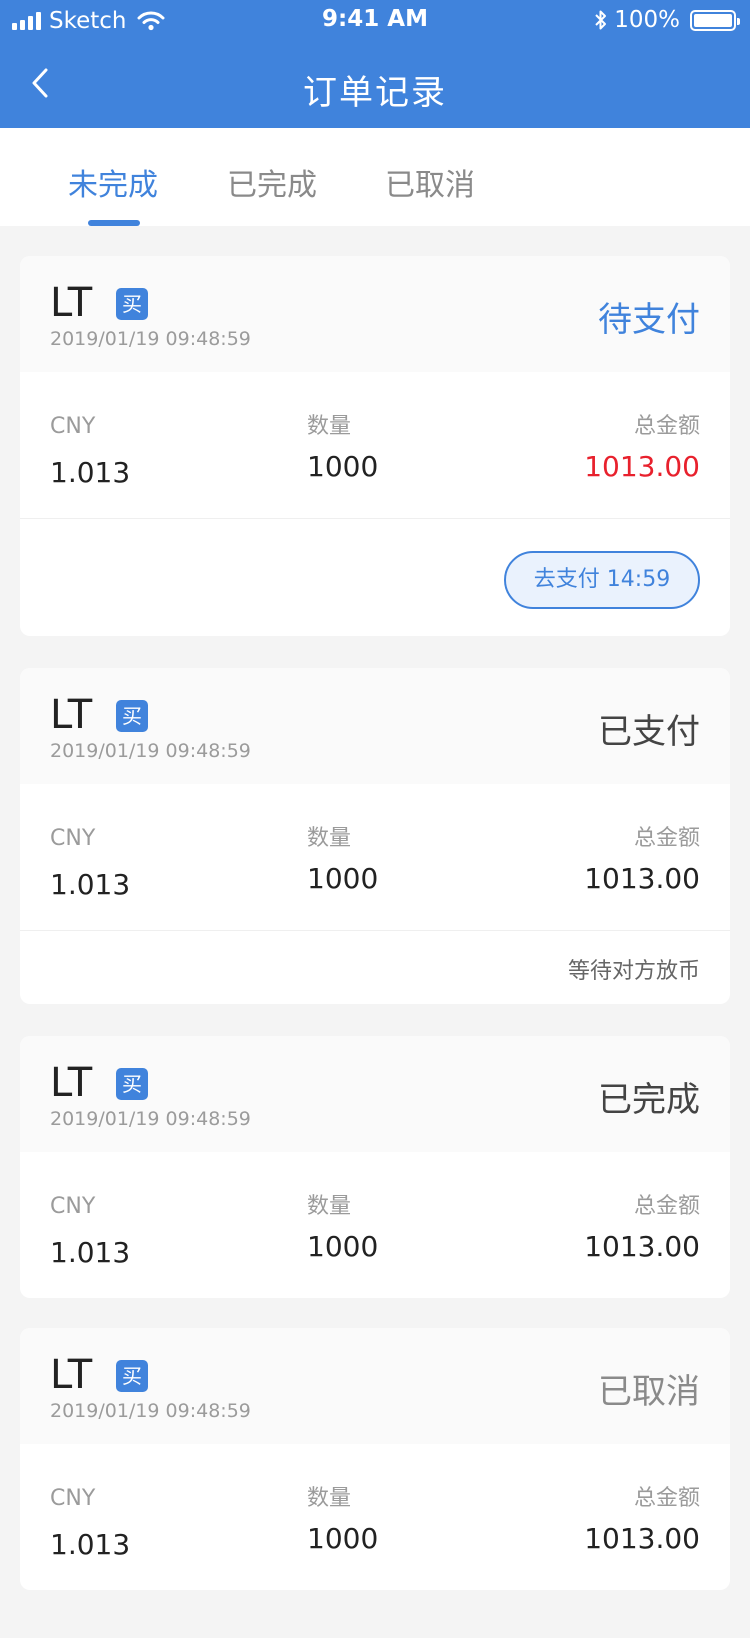  I want to click on app-header: Sketch 9:41 AM 100% 订单记录, so click(375, 64).